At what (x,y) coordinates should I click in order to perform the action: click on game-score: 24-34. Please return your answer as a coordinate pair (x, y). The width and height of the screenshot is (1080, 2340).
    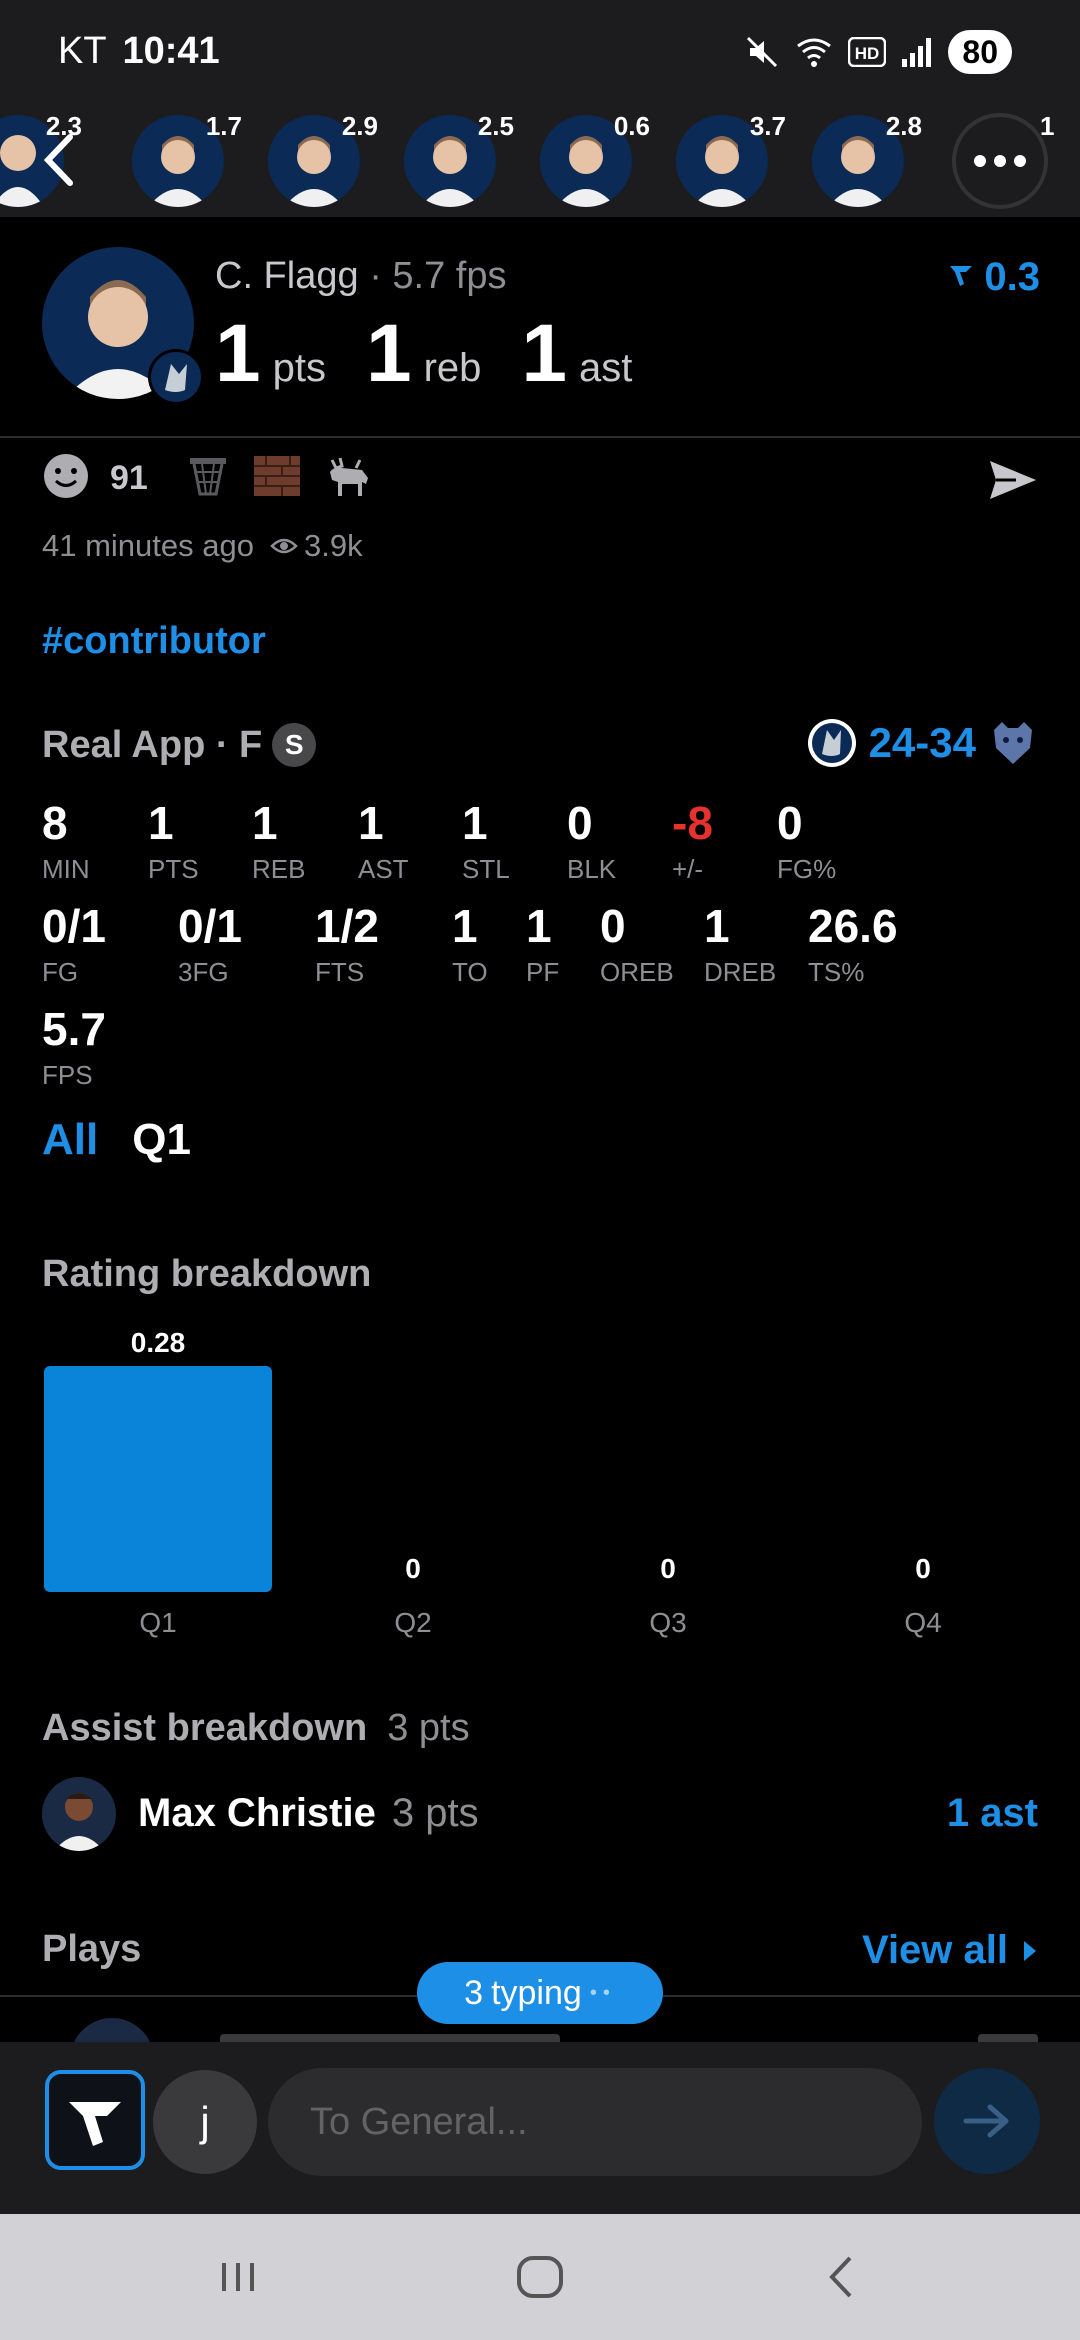
    Looking at the image, I should click on (922, 743).